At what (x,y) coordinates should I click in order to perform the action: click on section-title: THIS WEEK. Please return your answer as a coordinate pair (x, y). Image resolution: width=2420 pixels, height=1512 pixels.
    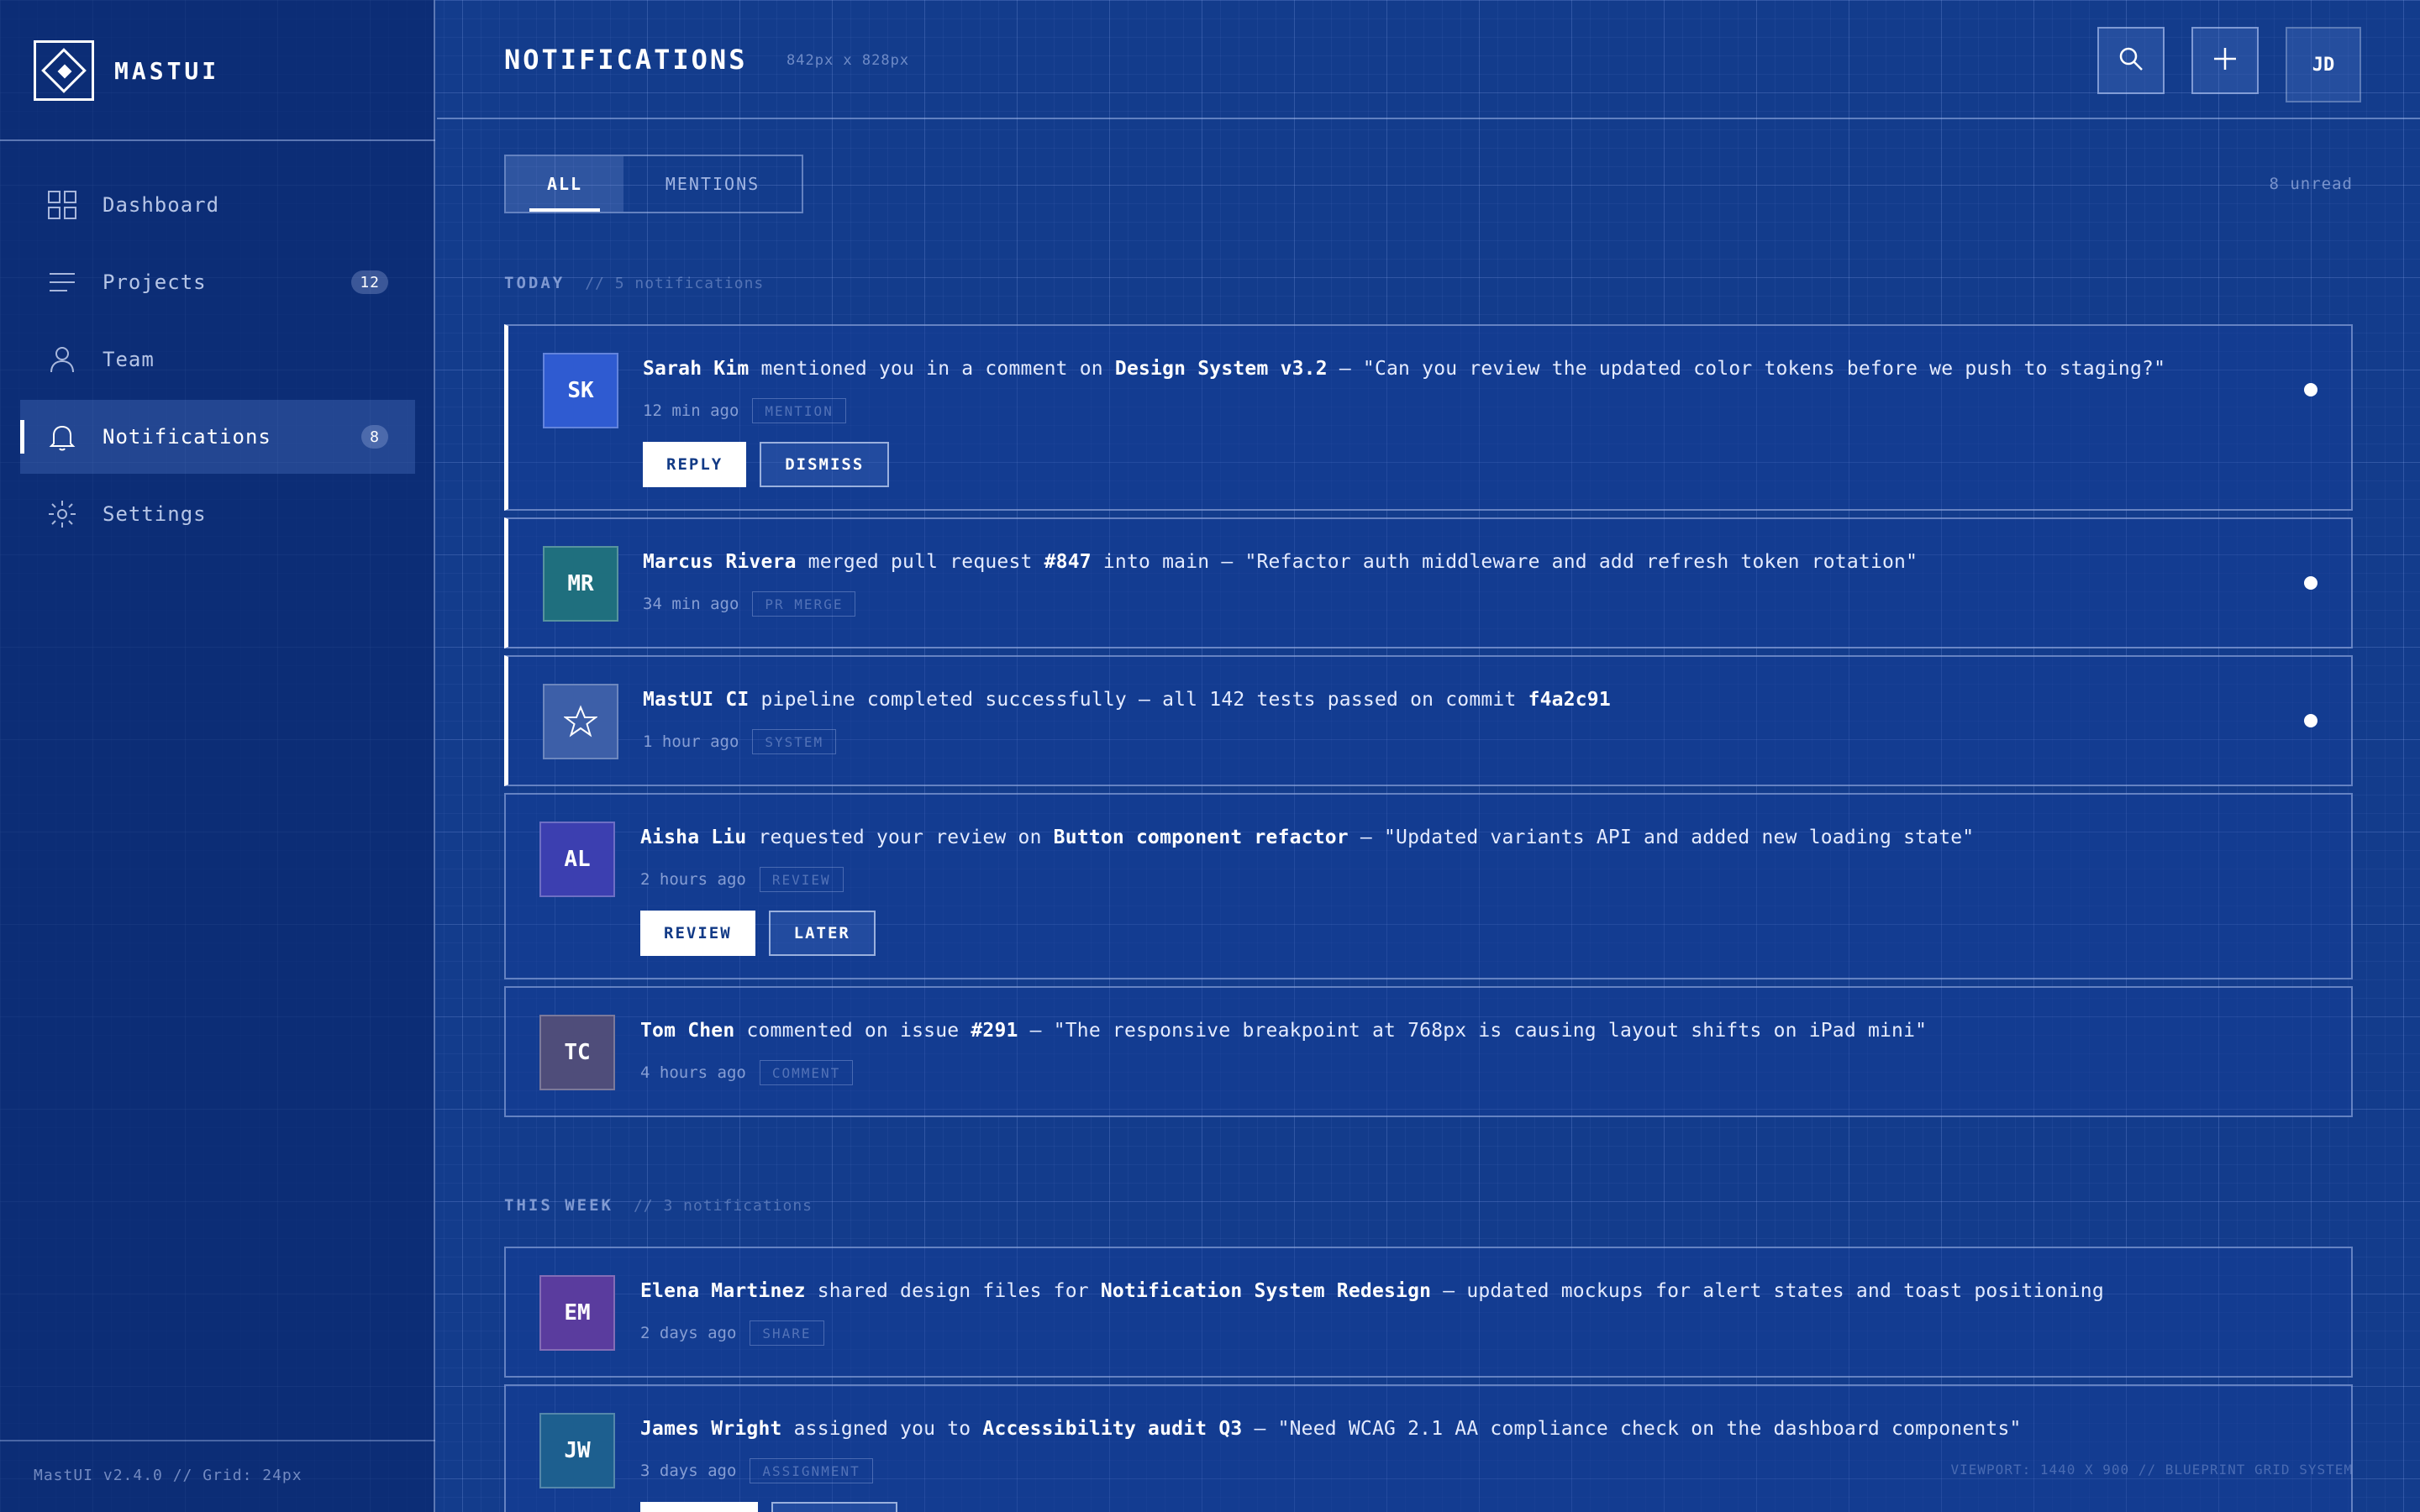
    Looking at the image, I should click on (558, 1205).